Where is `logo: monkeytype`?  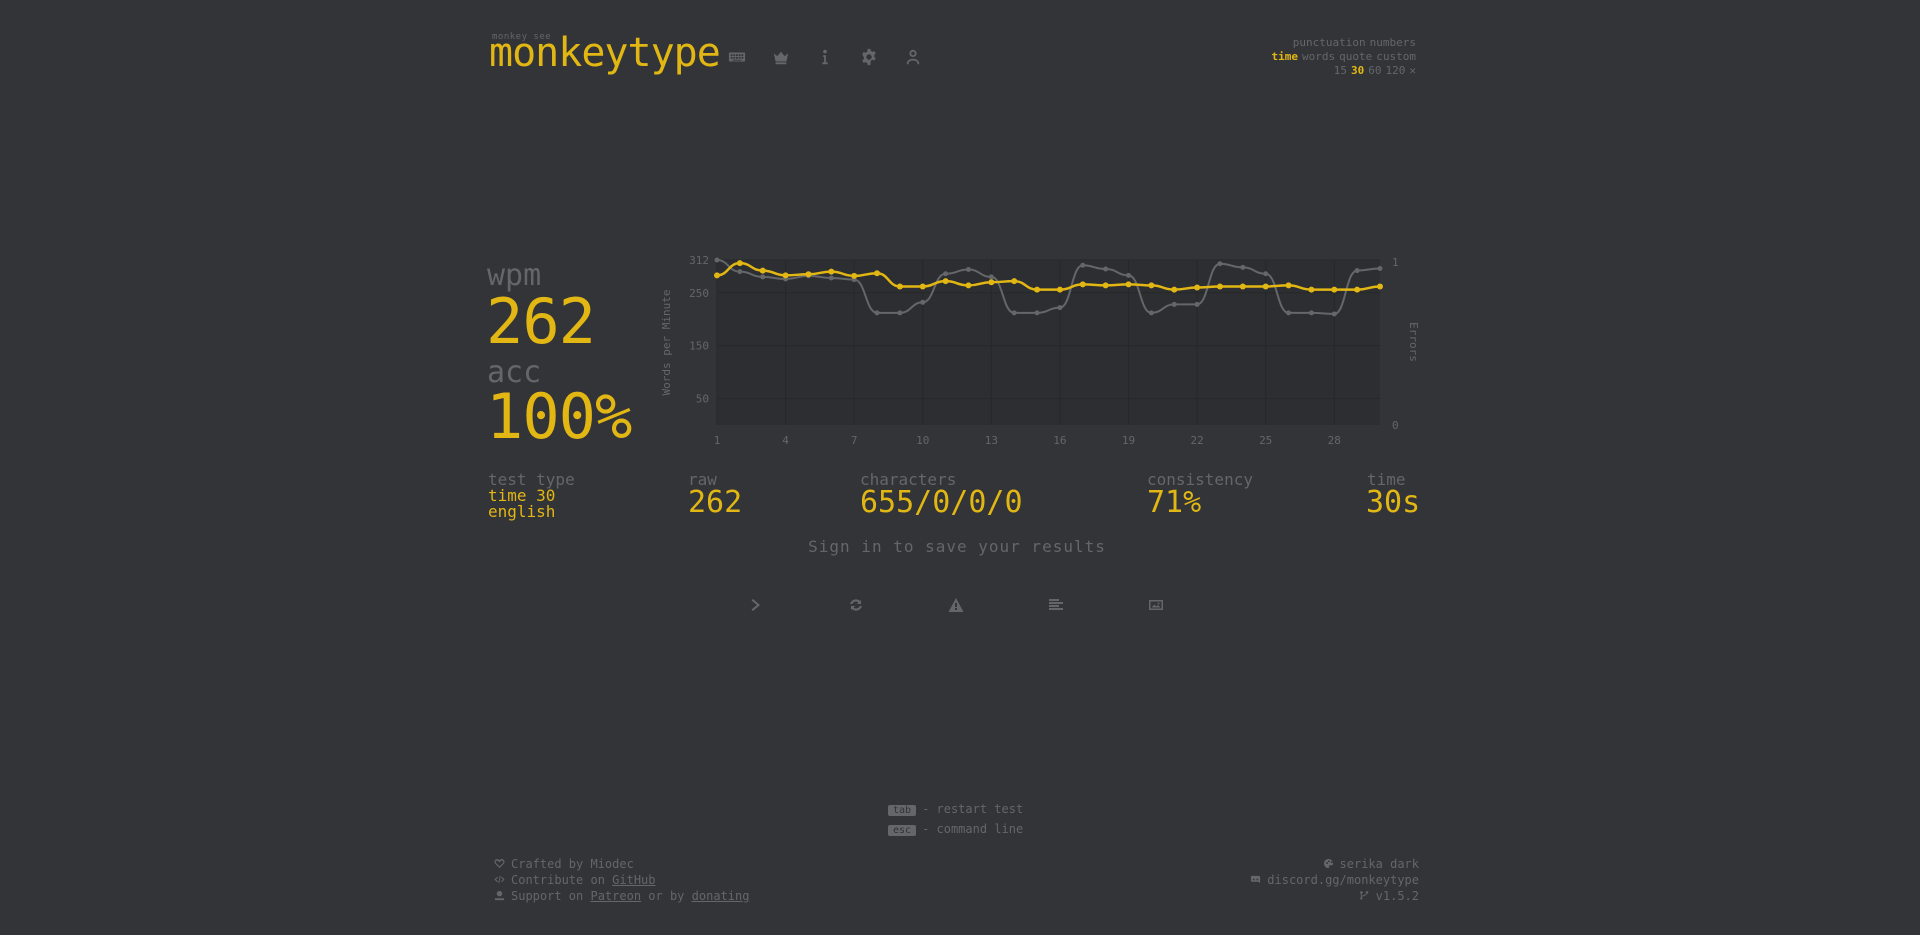
logo: monkeytype is located at coordinates (605, 53).